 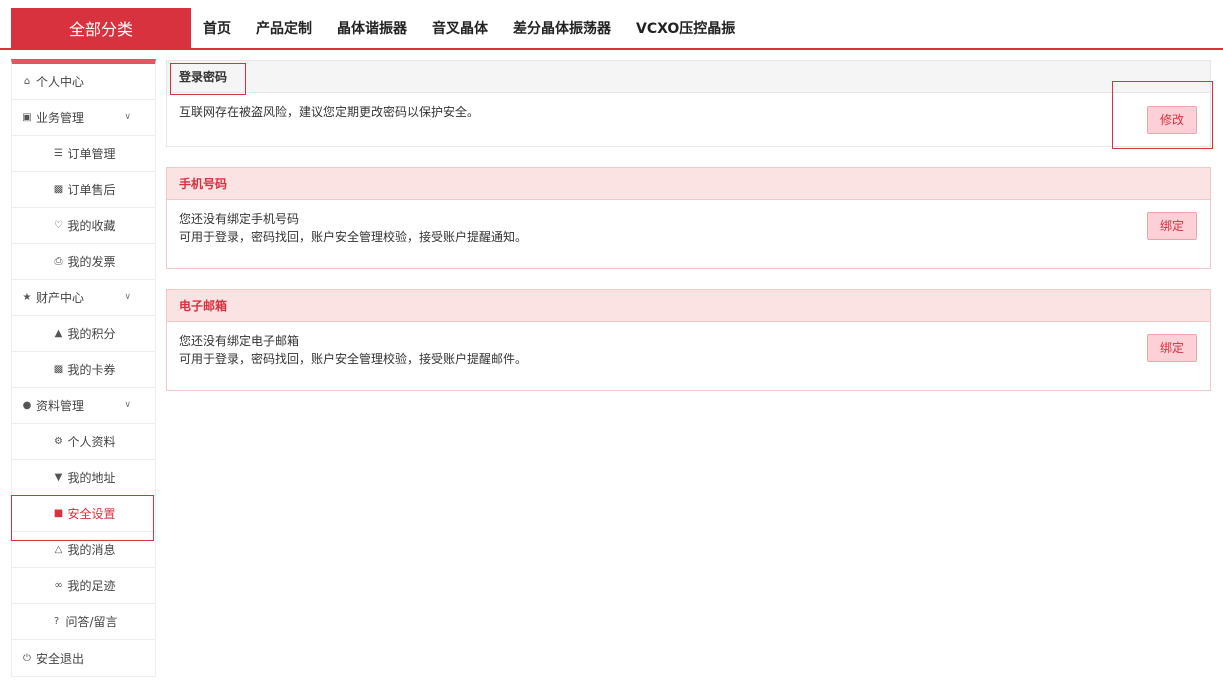 I want to click on sidebar-item-label: 个人中心, so click(x=60, y=82).